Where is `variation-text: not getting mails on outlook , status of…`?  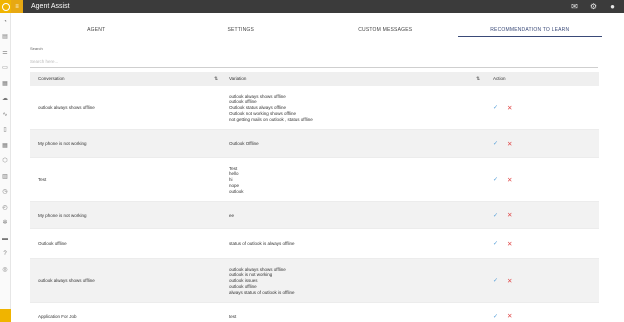
variation-text: not getting mails on outlook , status of… is located at coordinates (271, 119).